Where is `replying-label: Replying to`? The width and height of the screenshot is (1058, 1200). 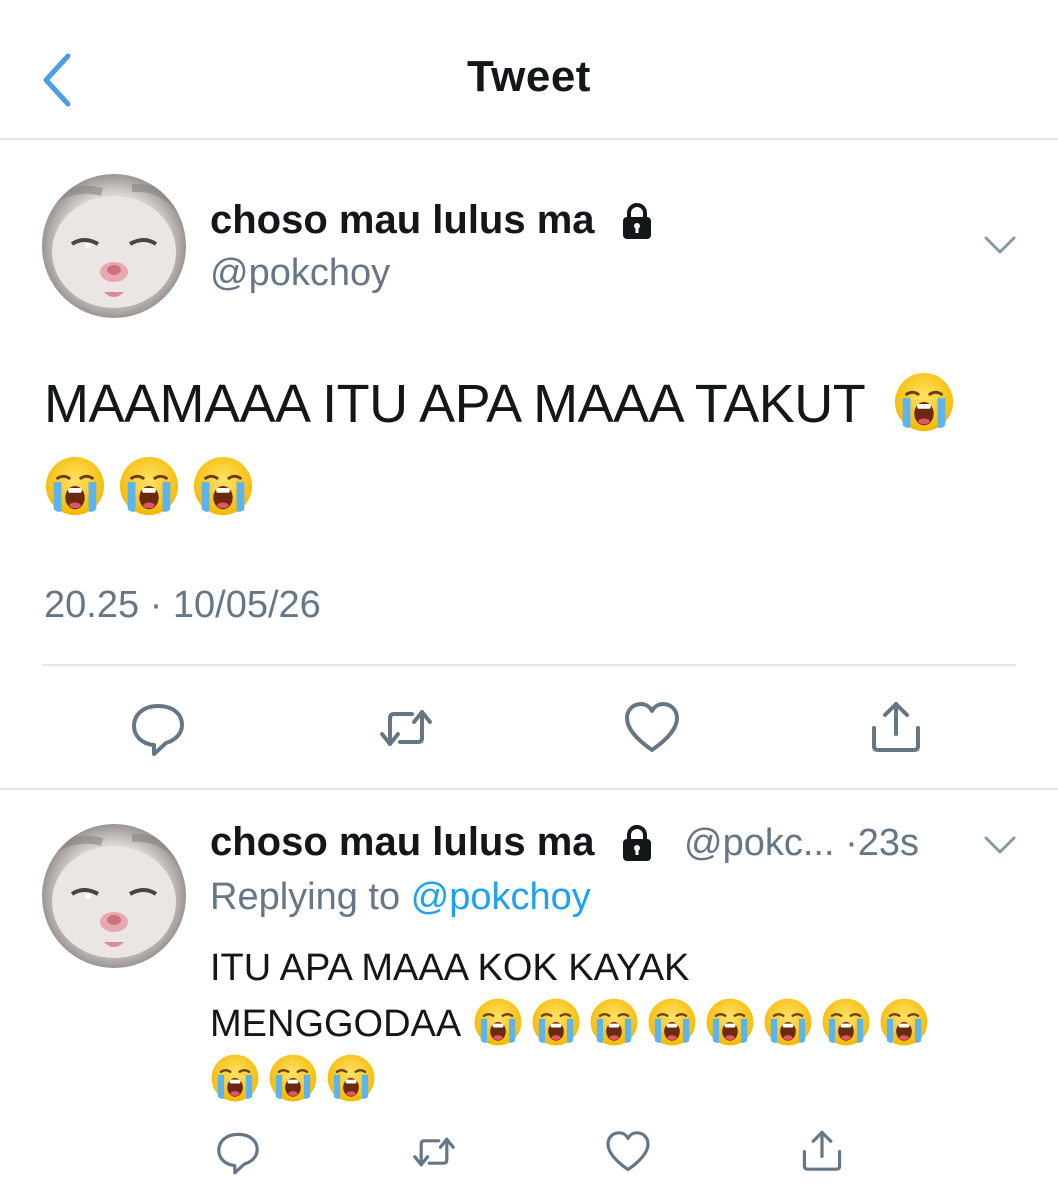 replying-label: Replying to is located at coordinates (305, 897).